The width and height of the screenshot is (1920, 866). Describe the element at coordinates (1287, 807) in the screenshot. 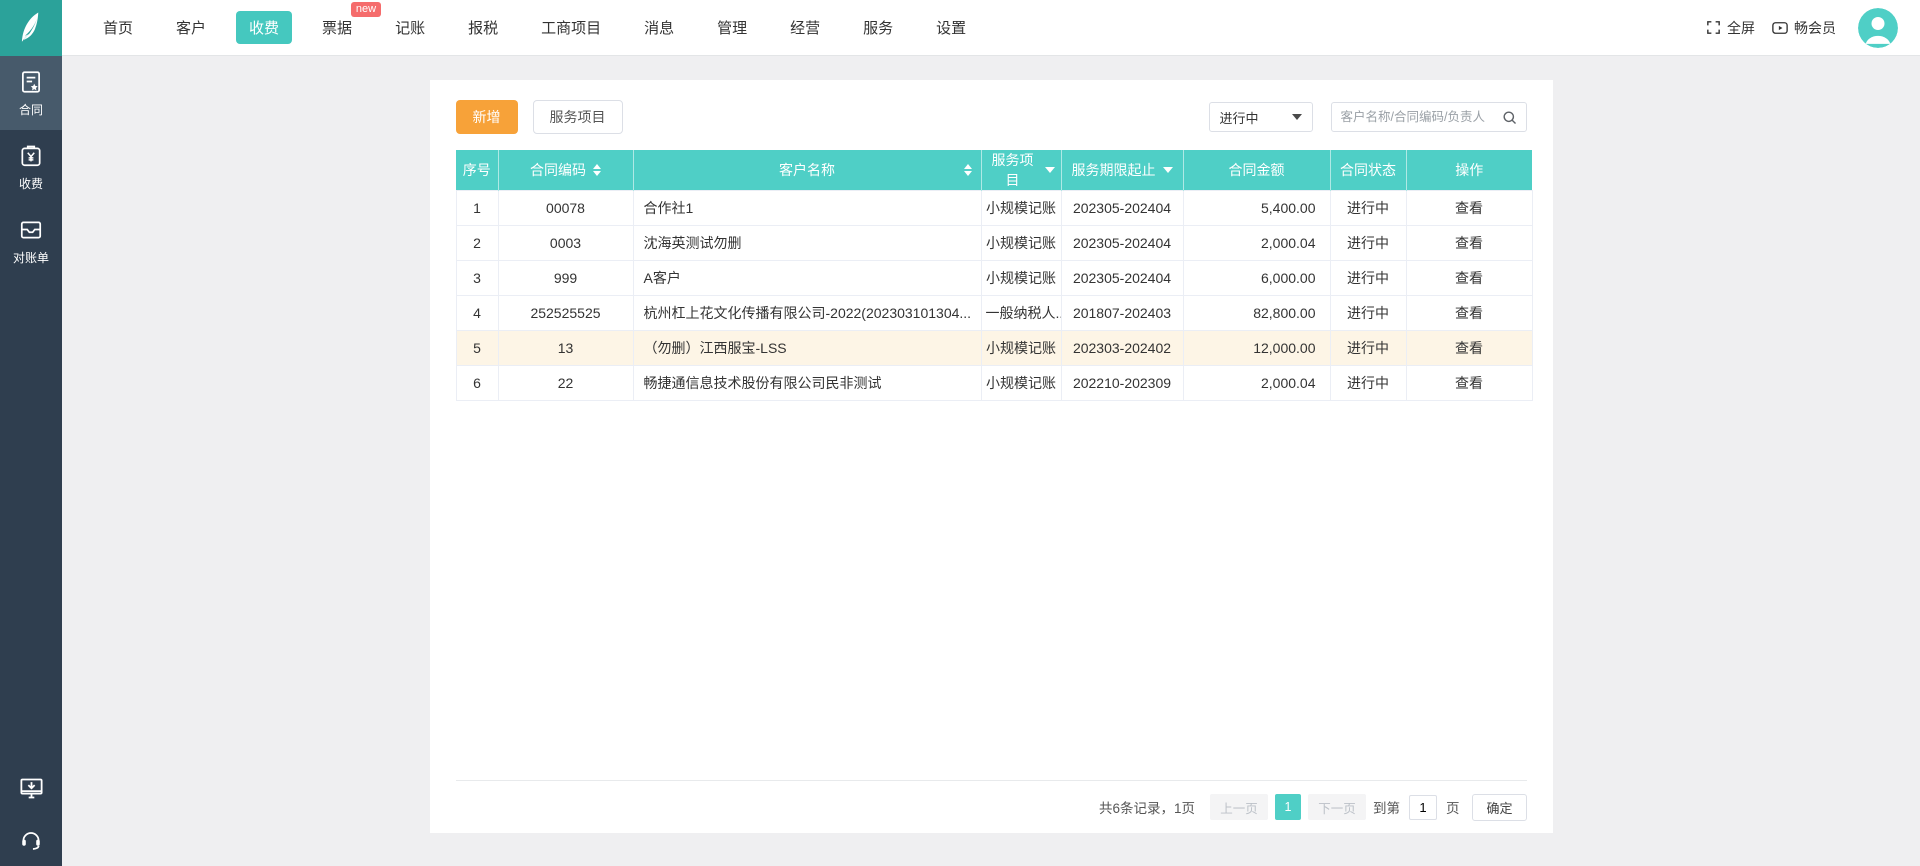

I see `current-page-button: 1` at that location.